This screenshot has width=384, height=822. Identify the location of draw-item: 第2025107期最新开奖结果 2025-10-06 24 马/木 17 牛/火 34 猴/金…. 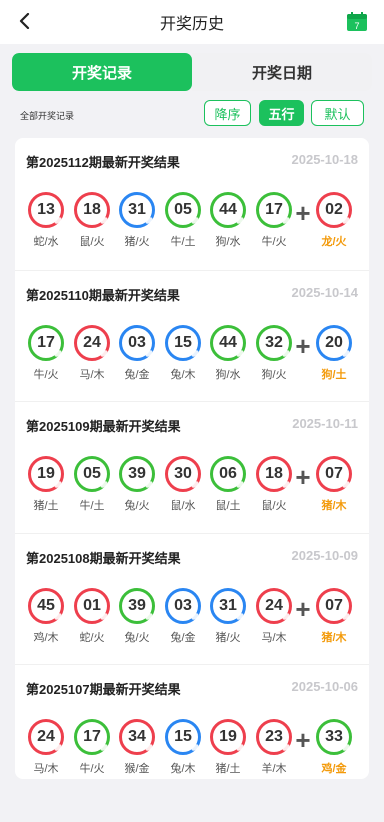
(192, 721).